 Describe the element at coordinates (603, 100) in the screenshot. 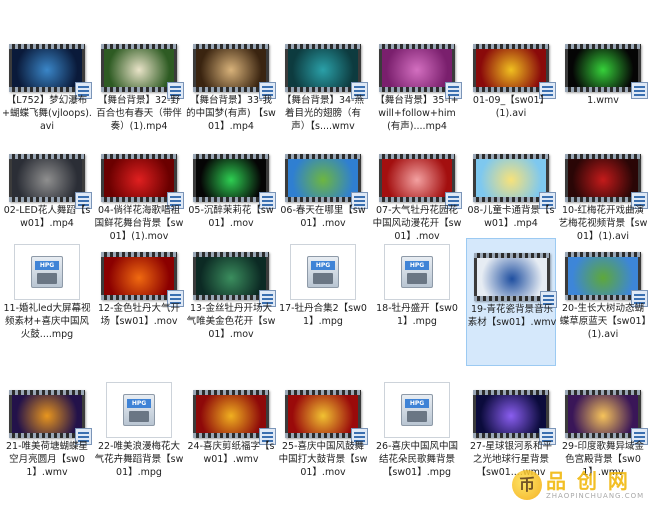

I see `file-name: 1.wmv` at that location.